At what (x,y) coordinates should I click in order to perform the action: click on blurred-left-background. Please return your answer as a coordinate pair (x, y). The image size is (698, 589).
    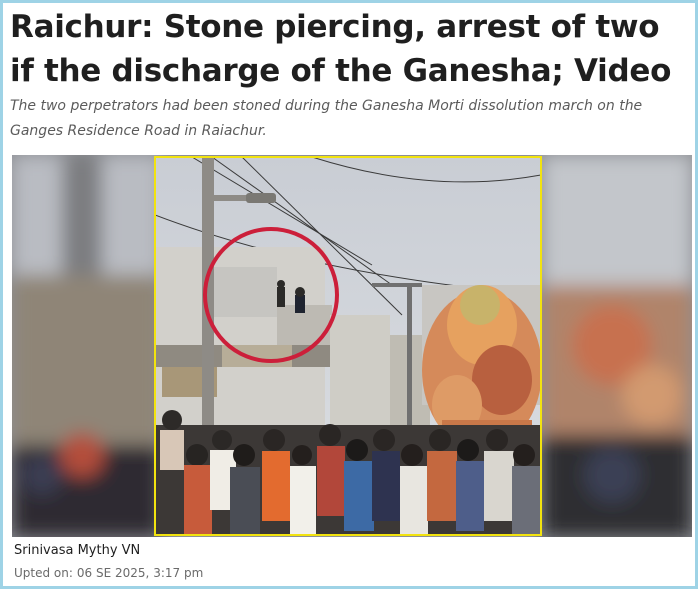
    Looking at the image, I should click on (87, 346).